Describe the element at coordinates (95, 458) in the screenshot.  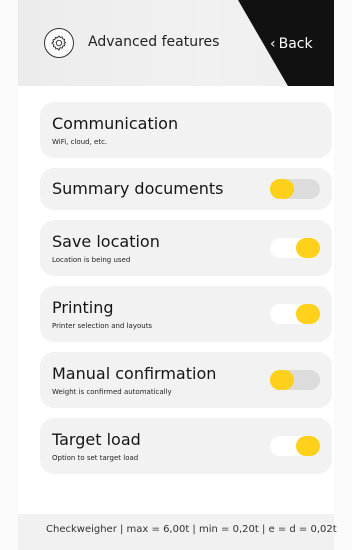
I see `setting-subtitle: Option to set target load` at that location.